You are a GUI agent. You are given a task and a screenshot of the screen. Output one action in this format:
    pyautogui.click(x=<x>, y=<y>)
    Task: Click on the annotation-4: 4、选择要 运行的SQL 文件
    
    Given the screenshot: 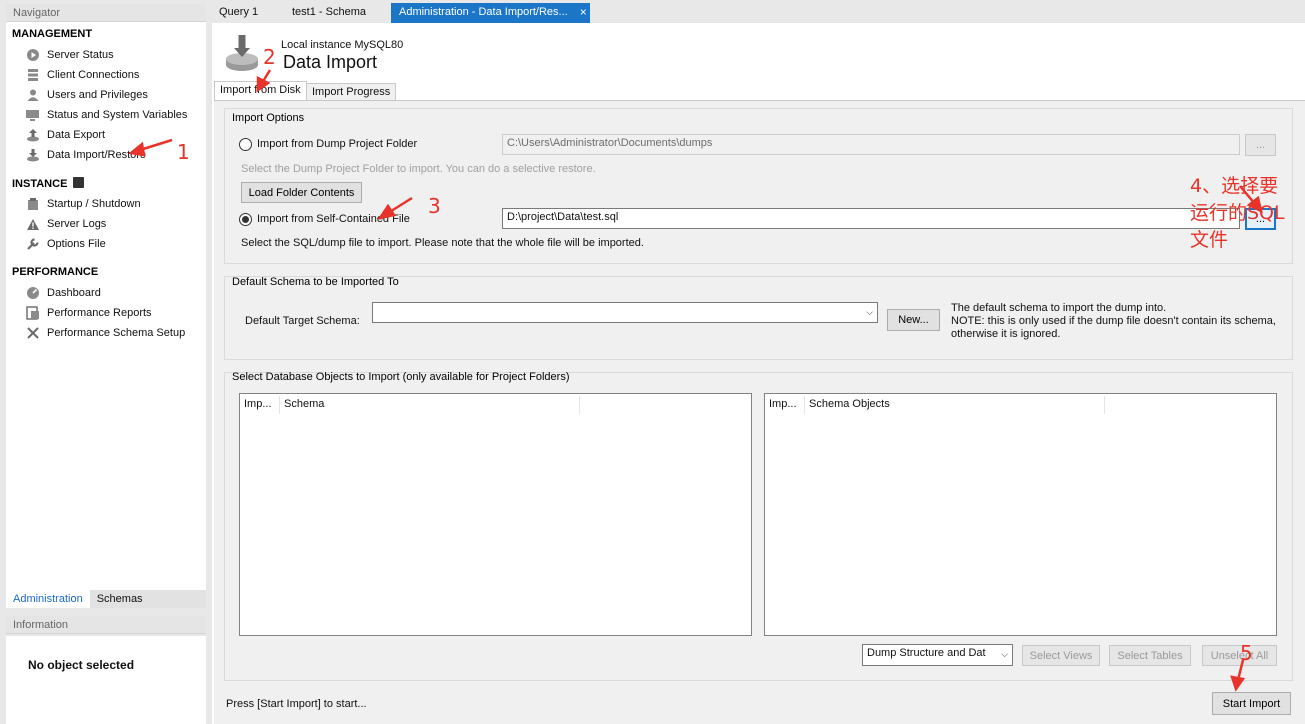 What is the action you would take?
    pyautogui.click(x=1237, y=213)
    